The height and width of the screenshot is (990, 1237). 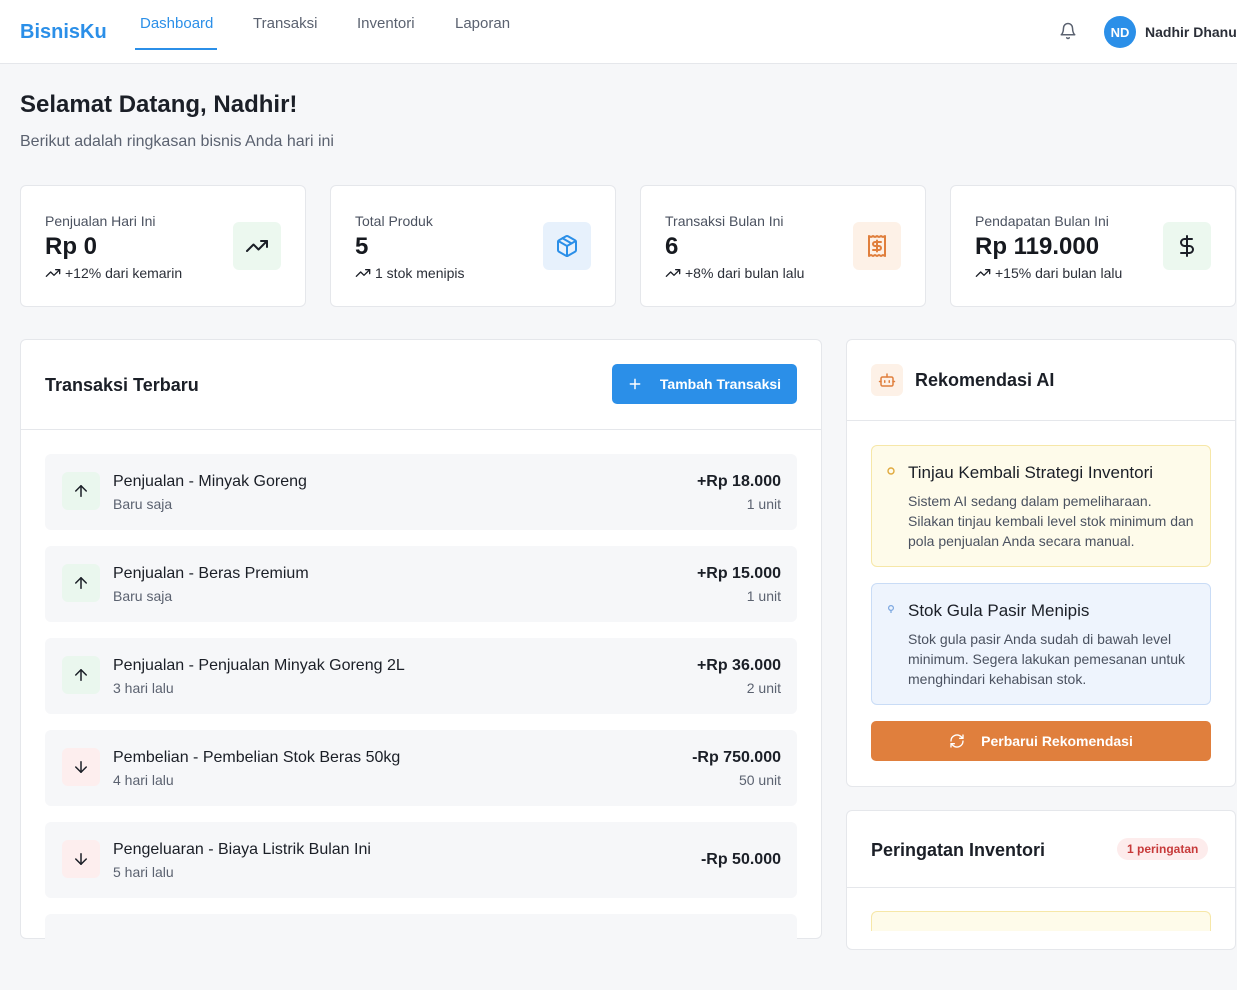 What do you see at coordinates (100, 221) in the screenshot?
I see `stat-label: Penjualan Hari Ini` at bounding box center [100, 221].